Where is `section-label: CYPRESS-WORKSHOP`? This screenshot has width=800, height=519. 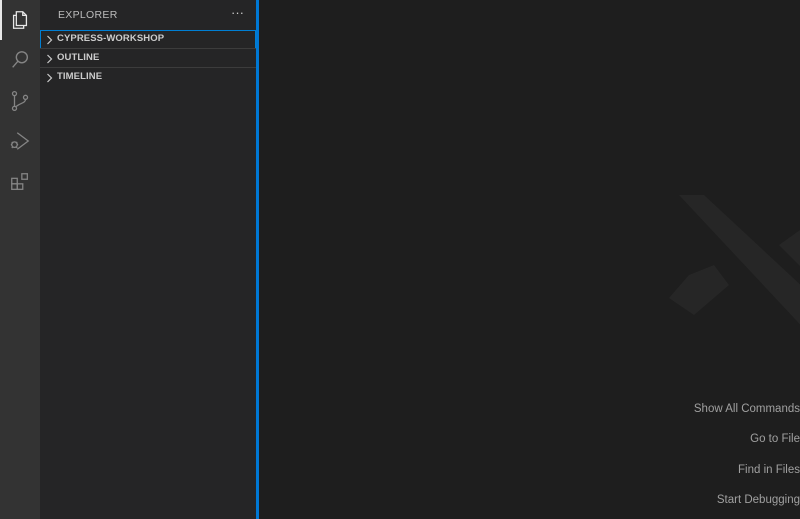 section-label: CYPRESS-WORKSHOP is located at coordinates (111, 38).